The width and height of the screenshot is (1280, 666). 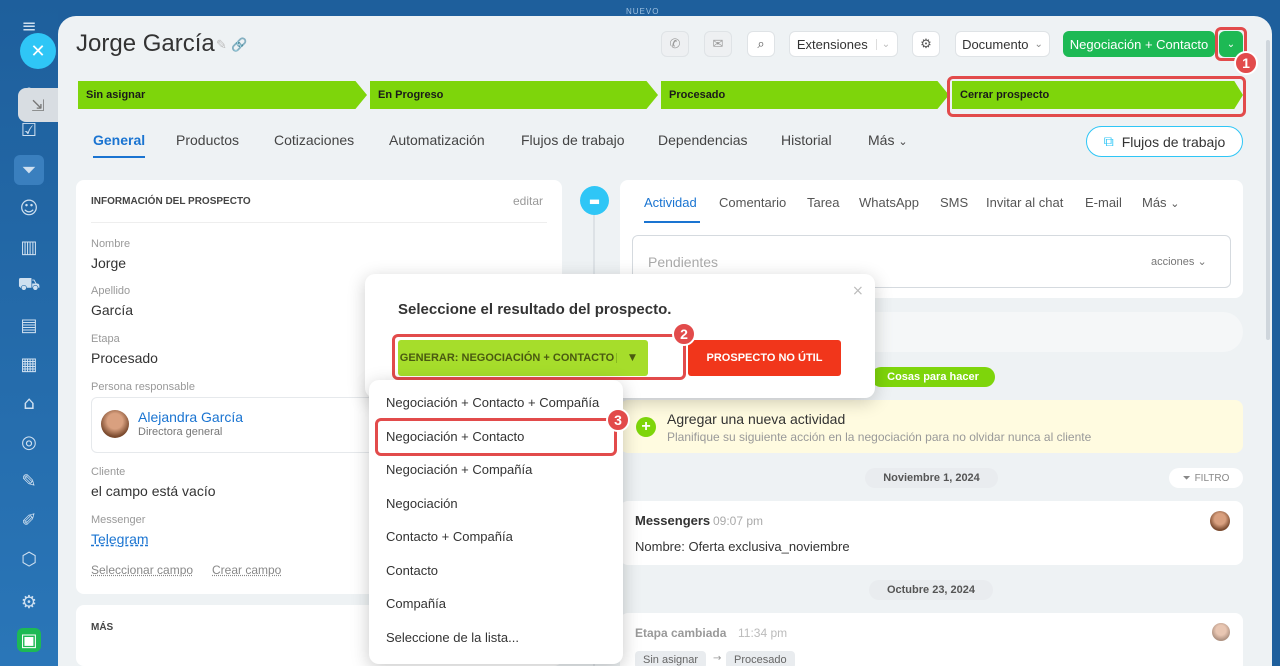 I want to click on responsible-name: Alejandra García, so click(x=190, y=417).